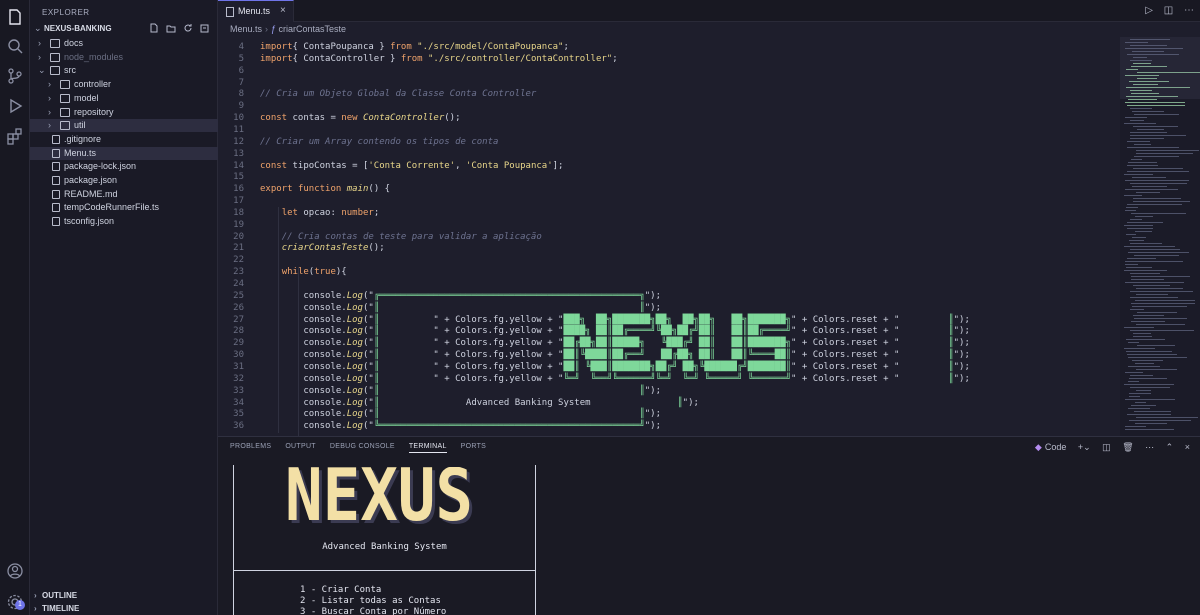 This screenshot has height=615, width=1200. What do you see at coordinates (1084, 447) in the screenshot?
I see `new-terminal-icon: +⌄` at bounding box center [1084, 447].